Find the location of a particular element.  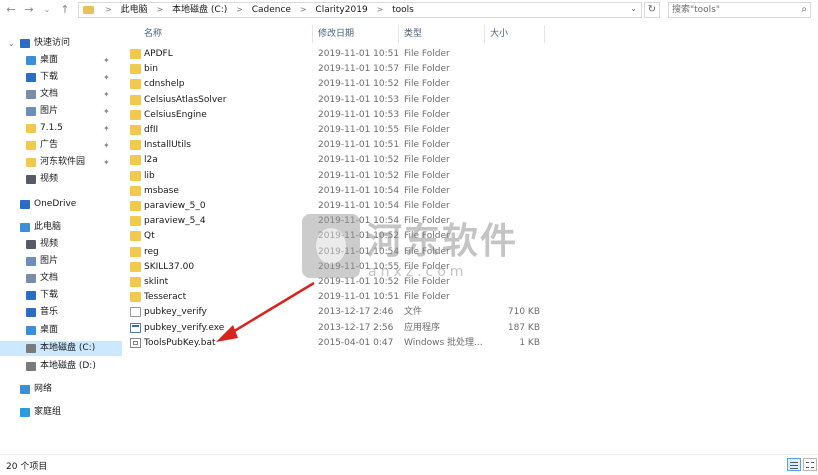

sidebar-item: 本地磁盘 (C:) is located at coordinates (61, 348).